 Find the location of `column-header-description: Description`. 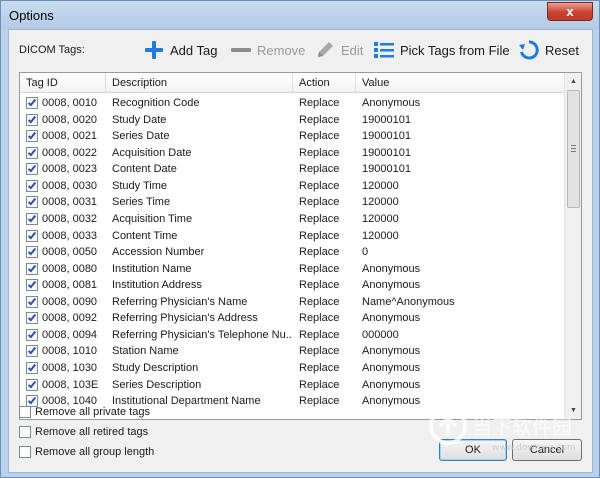

column-header-description: Description is located at coordinates (199, 83).